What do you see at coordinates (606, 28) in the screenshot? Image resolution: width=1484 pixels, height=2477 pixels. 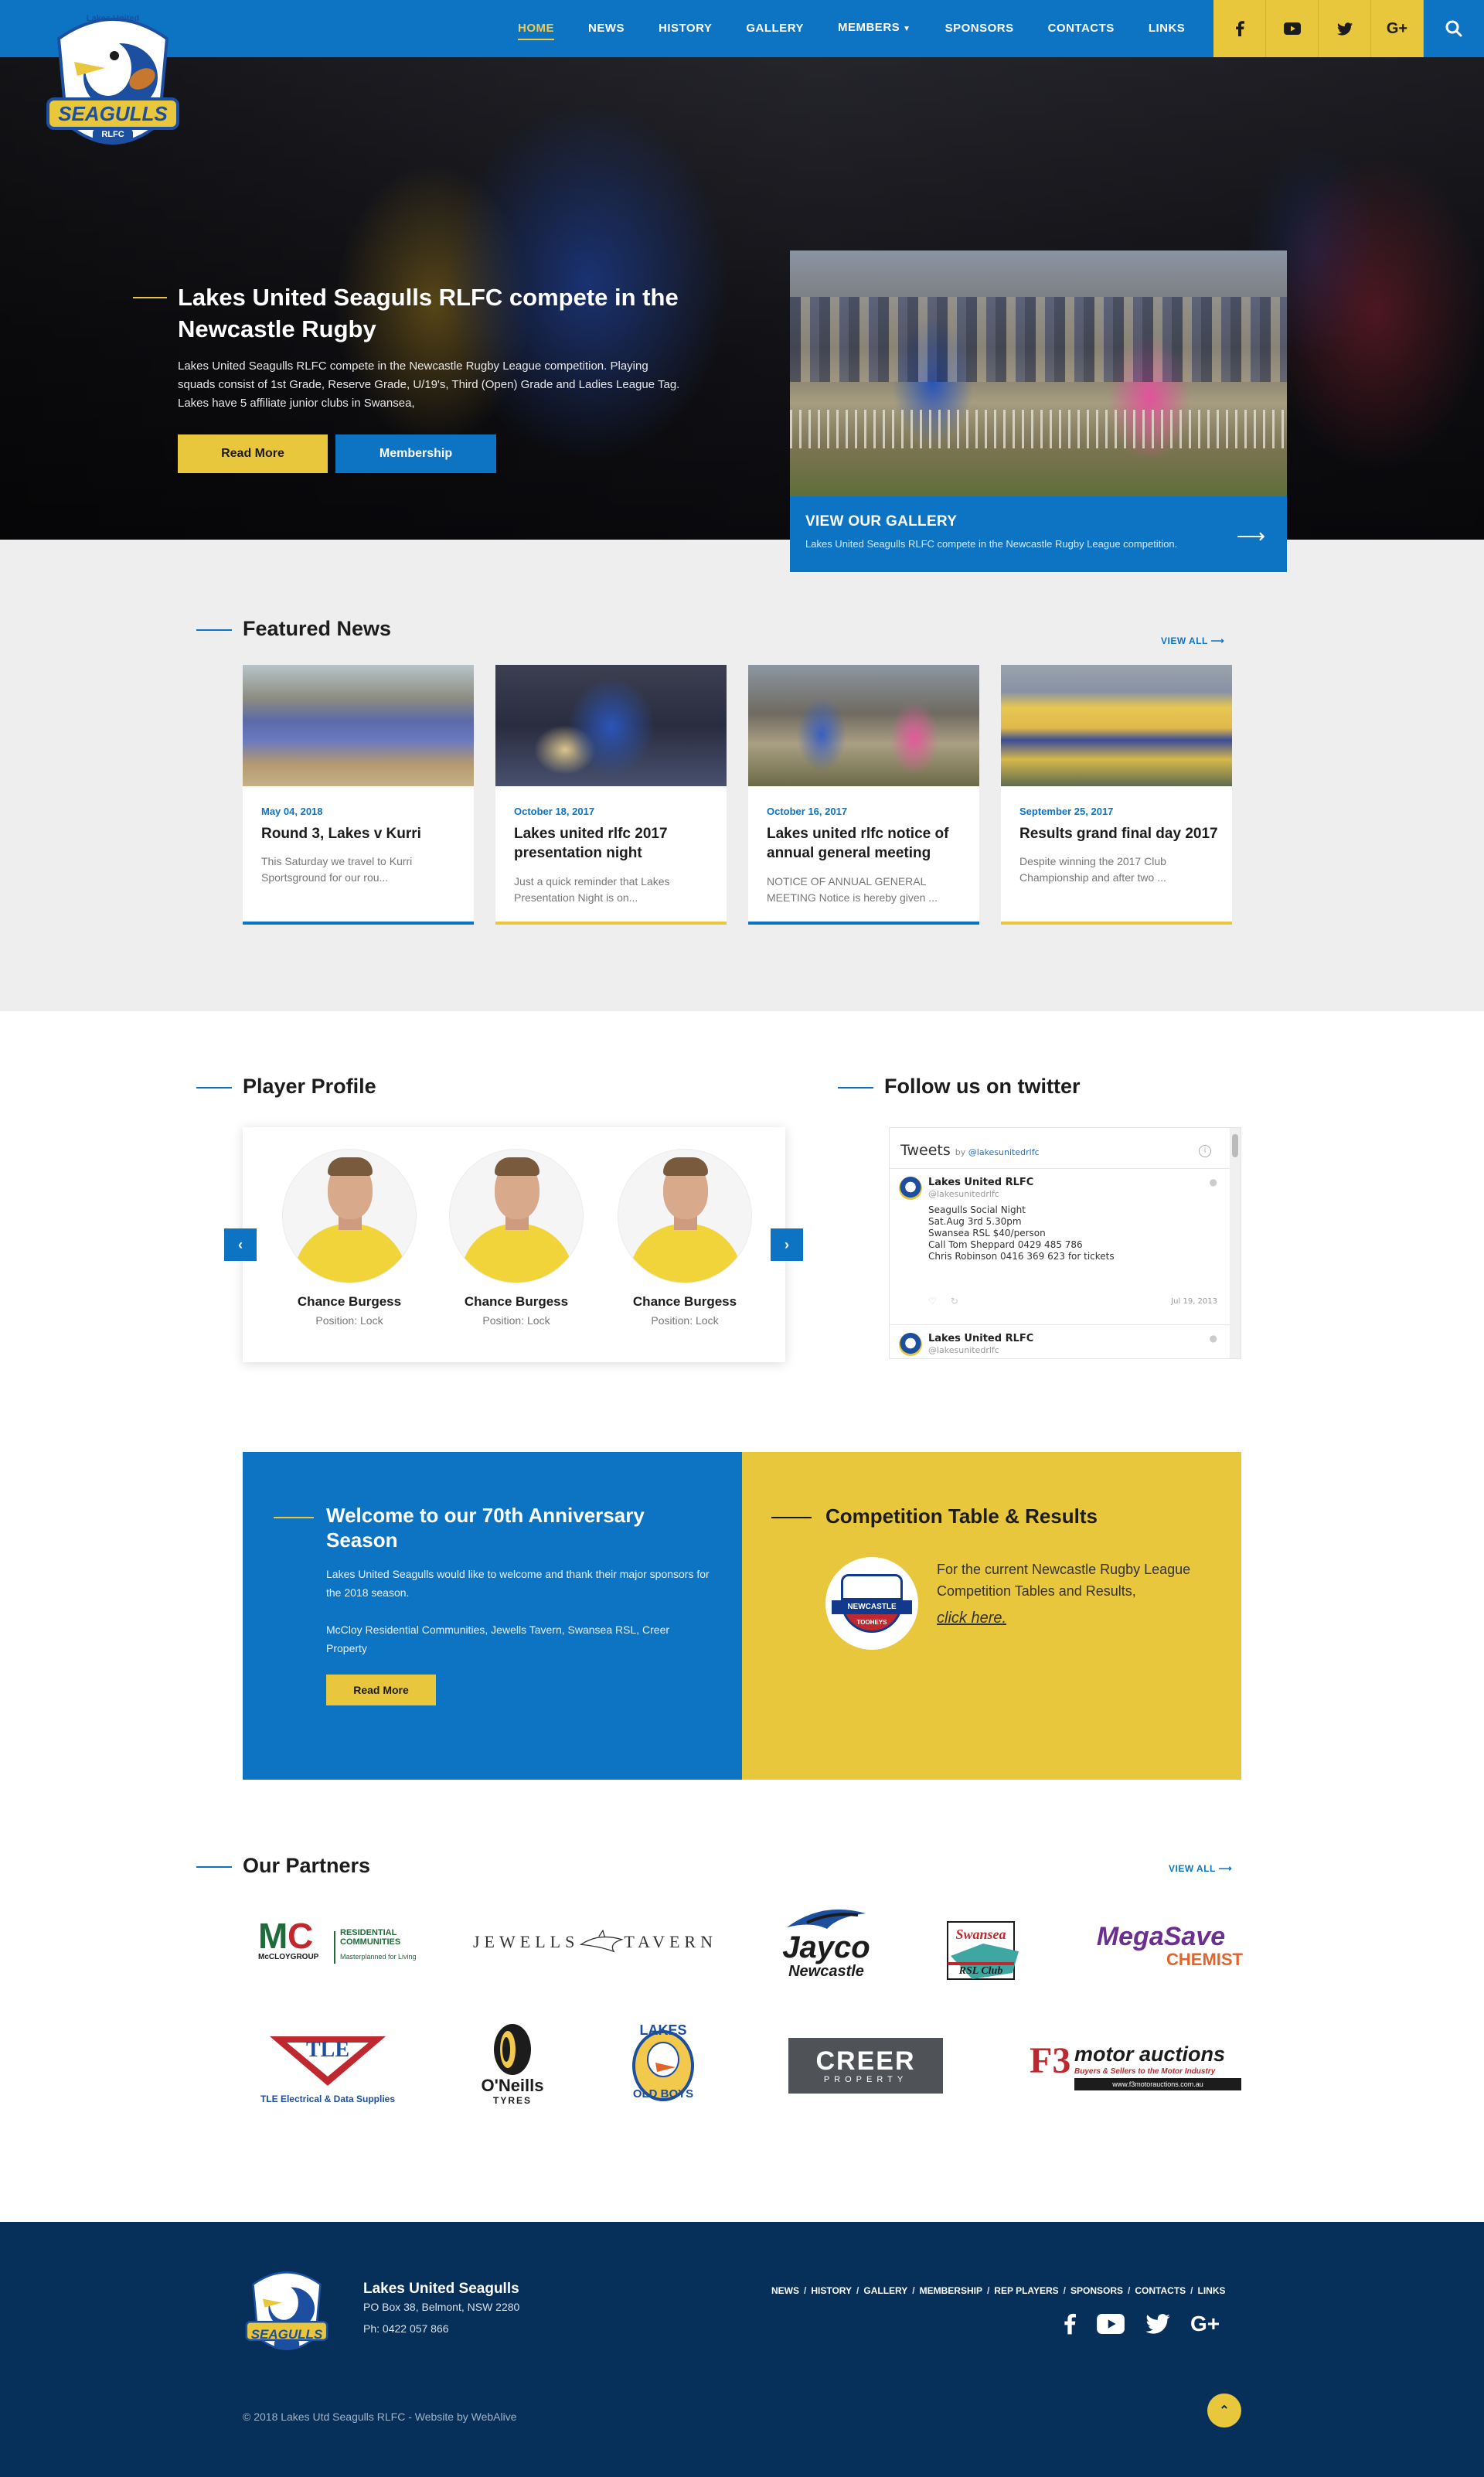 I see `nav-item-news: NEWS` at bounding box center [606, 28].